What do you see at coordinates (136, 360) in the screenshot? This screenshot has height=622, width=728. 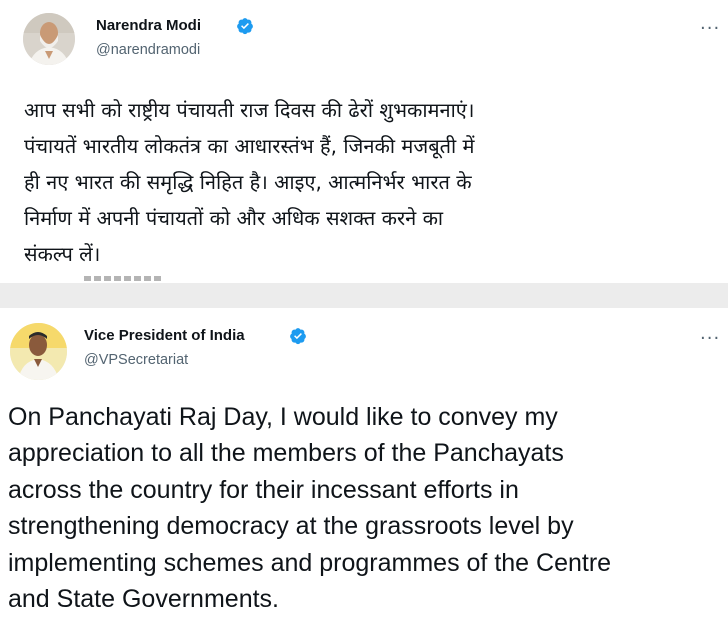 I see `author-handle: @VPSecretariat` at bounding box center [136, 360].